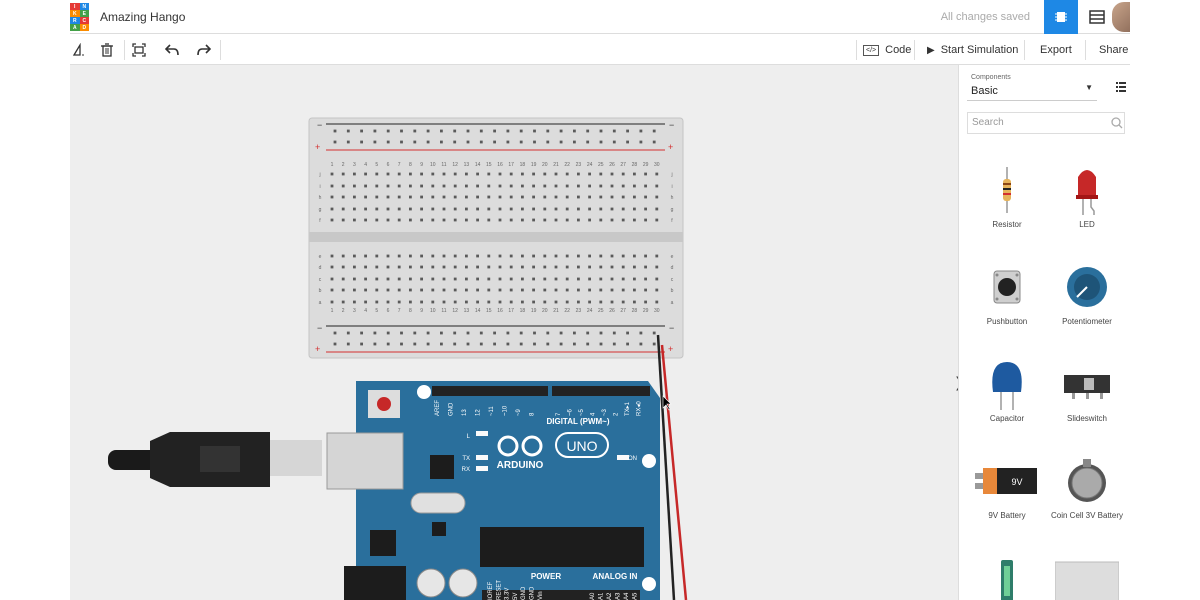  I want to click on delete-button, so click(107, 50).